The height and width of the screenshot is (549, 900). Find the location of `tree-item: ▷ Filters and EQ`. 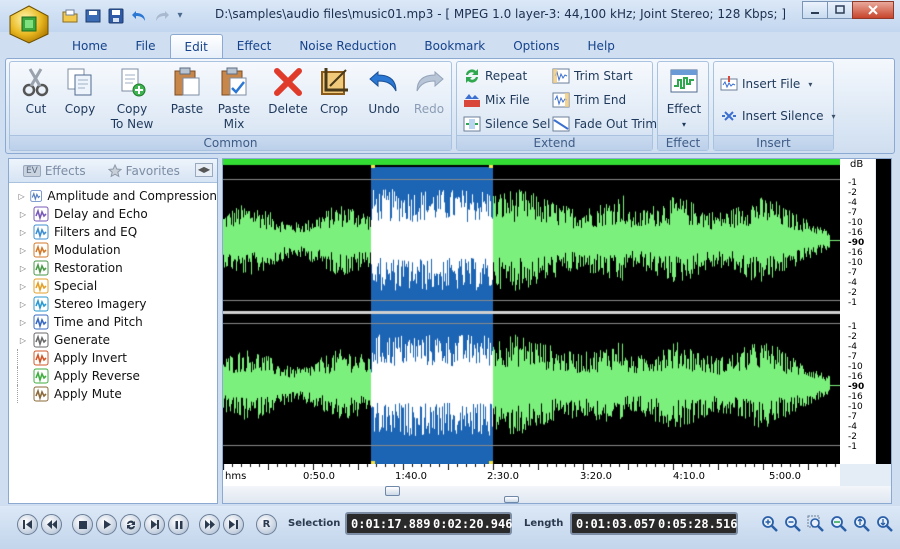

tree-item: ▷ Filters and EQ is located at coordinates (113, 232).